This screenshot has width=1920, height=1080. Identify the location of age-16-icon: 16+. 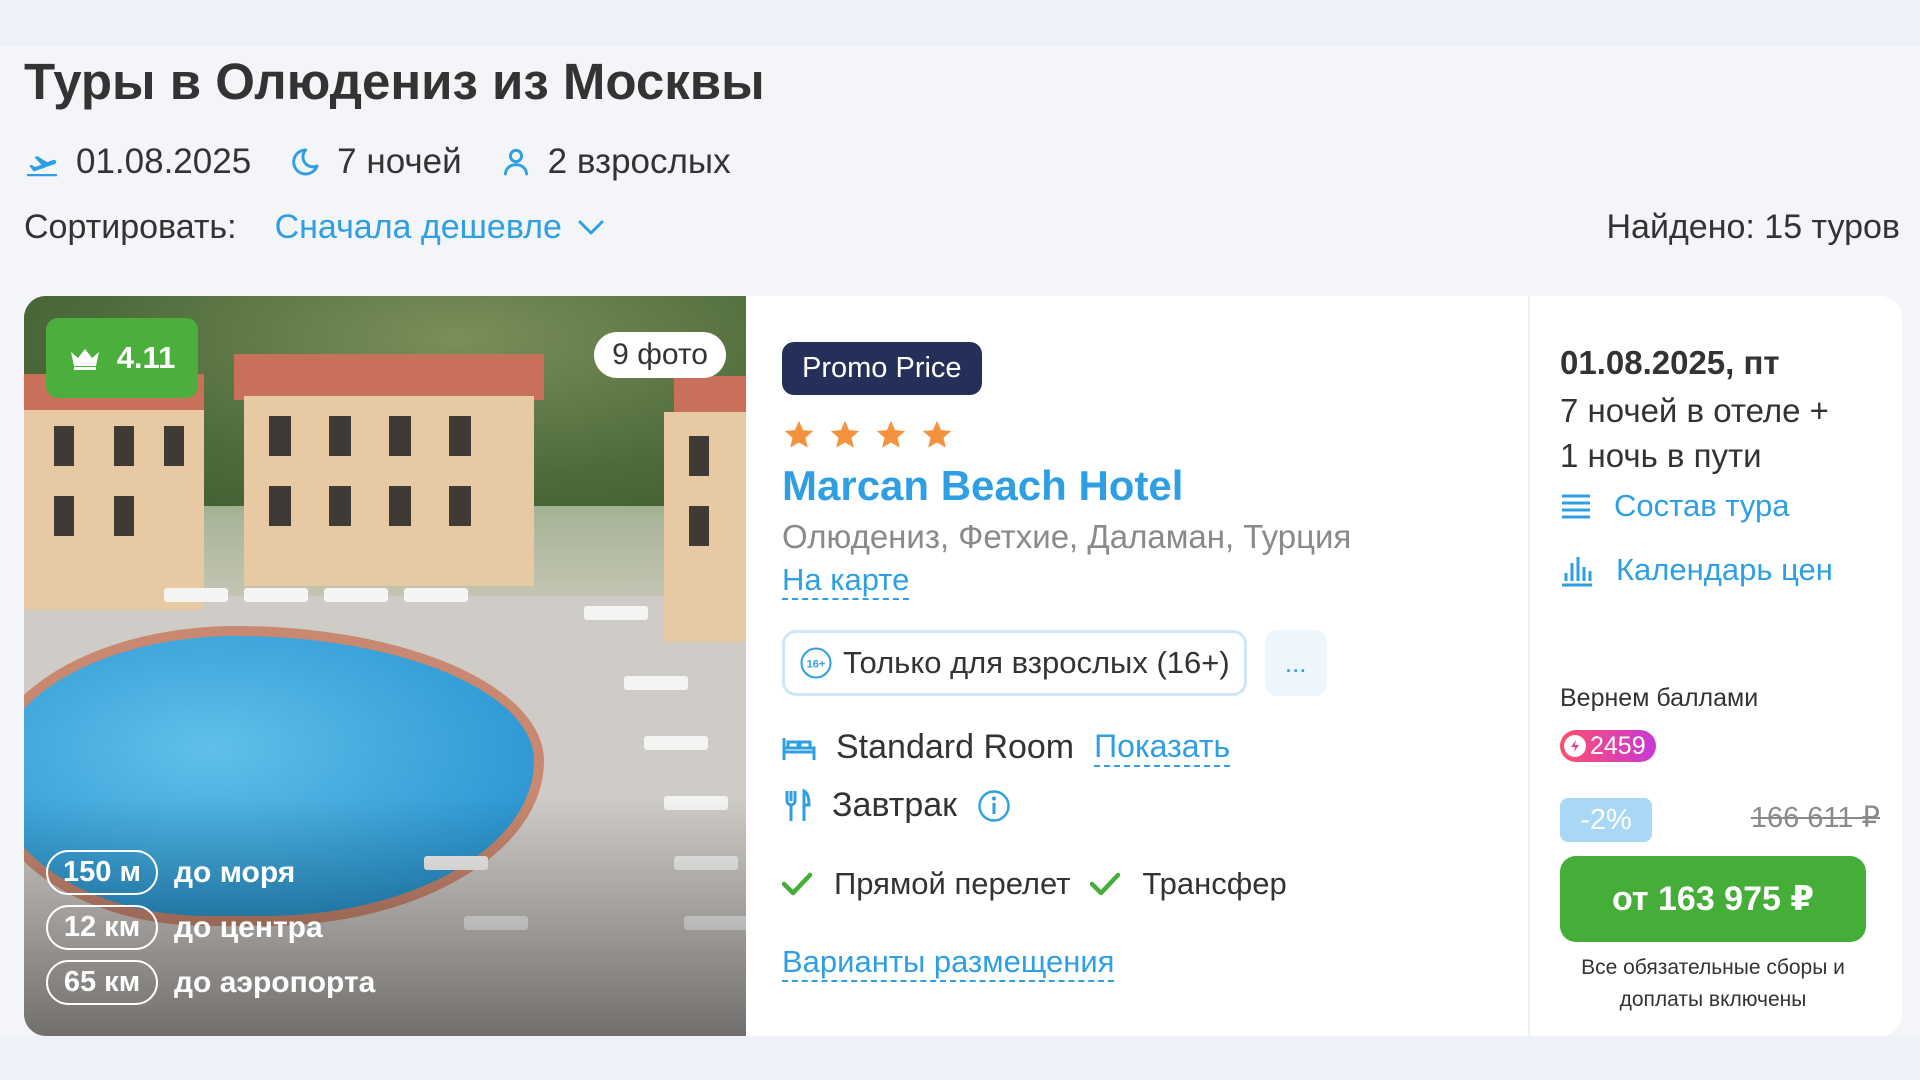
(816, 663).